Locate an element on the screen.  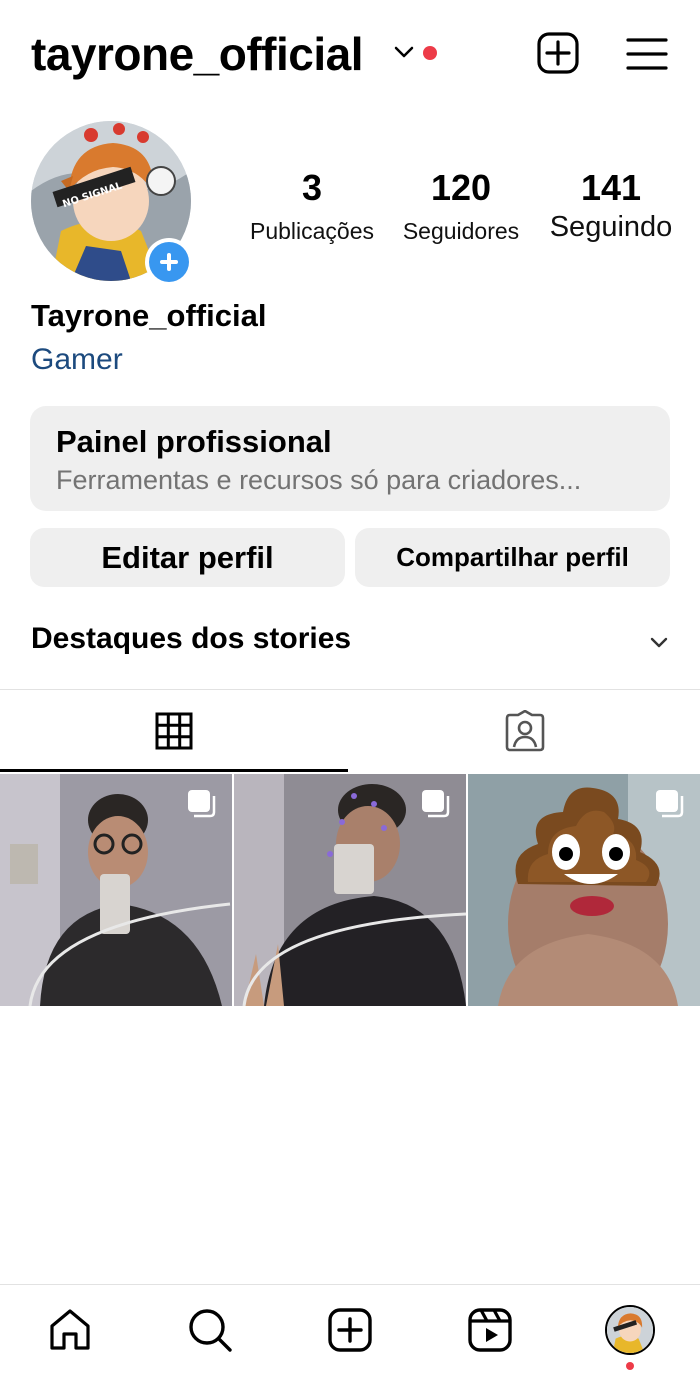
tab-posts-grid is located at coordinates (174, 731).